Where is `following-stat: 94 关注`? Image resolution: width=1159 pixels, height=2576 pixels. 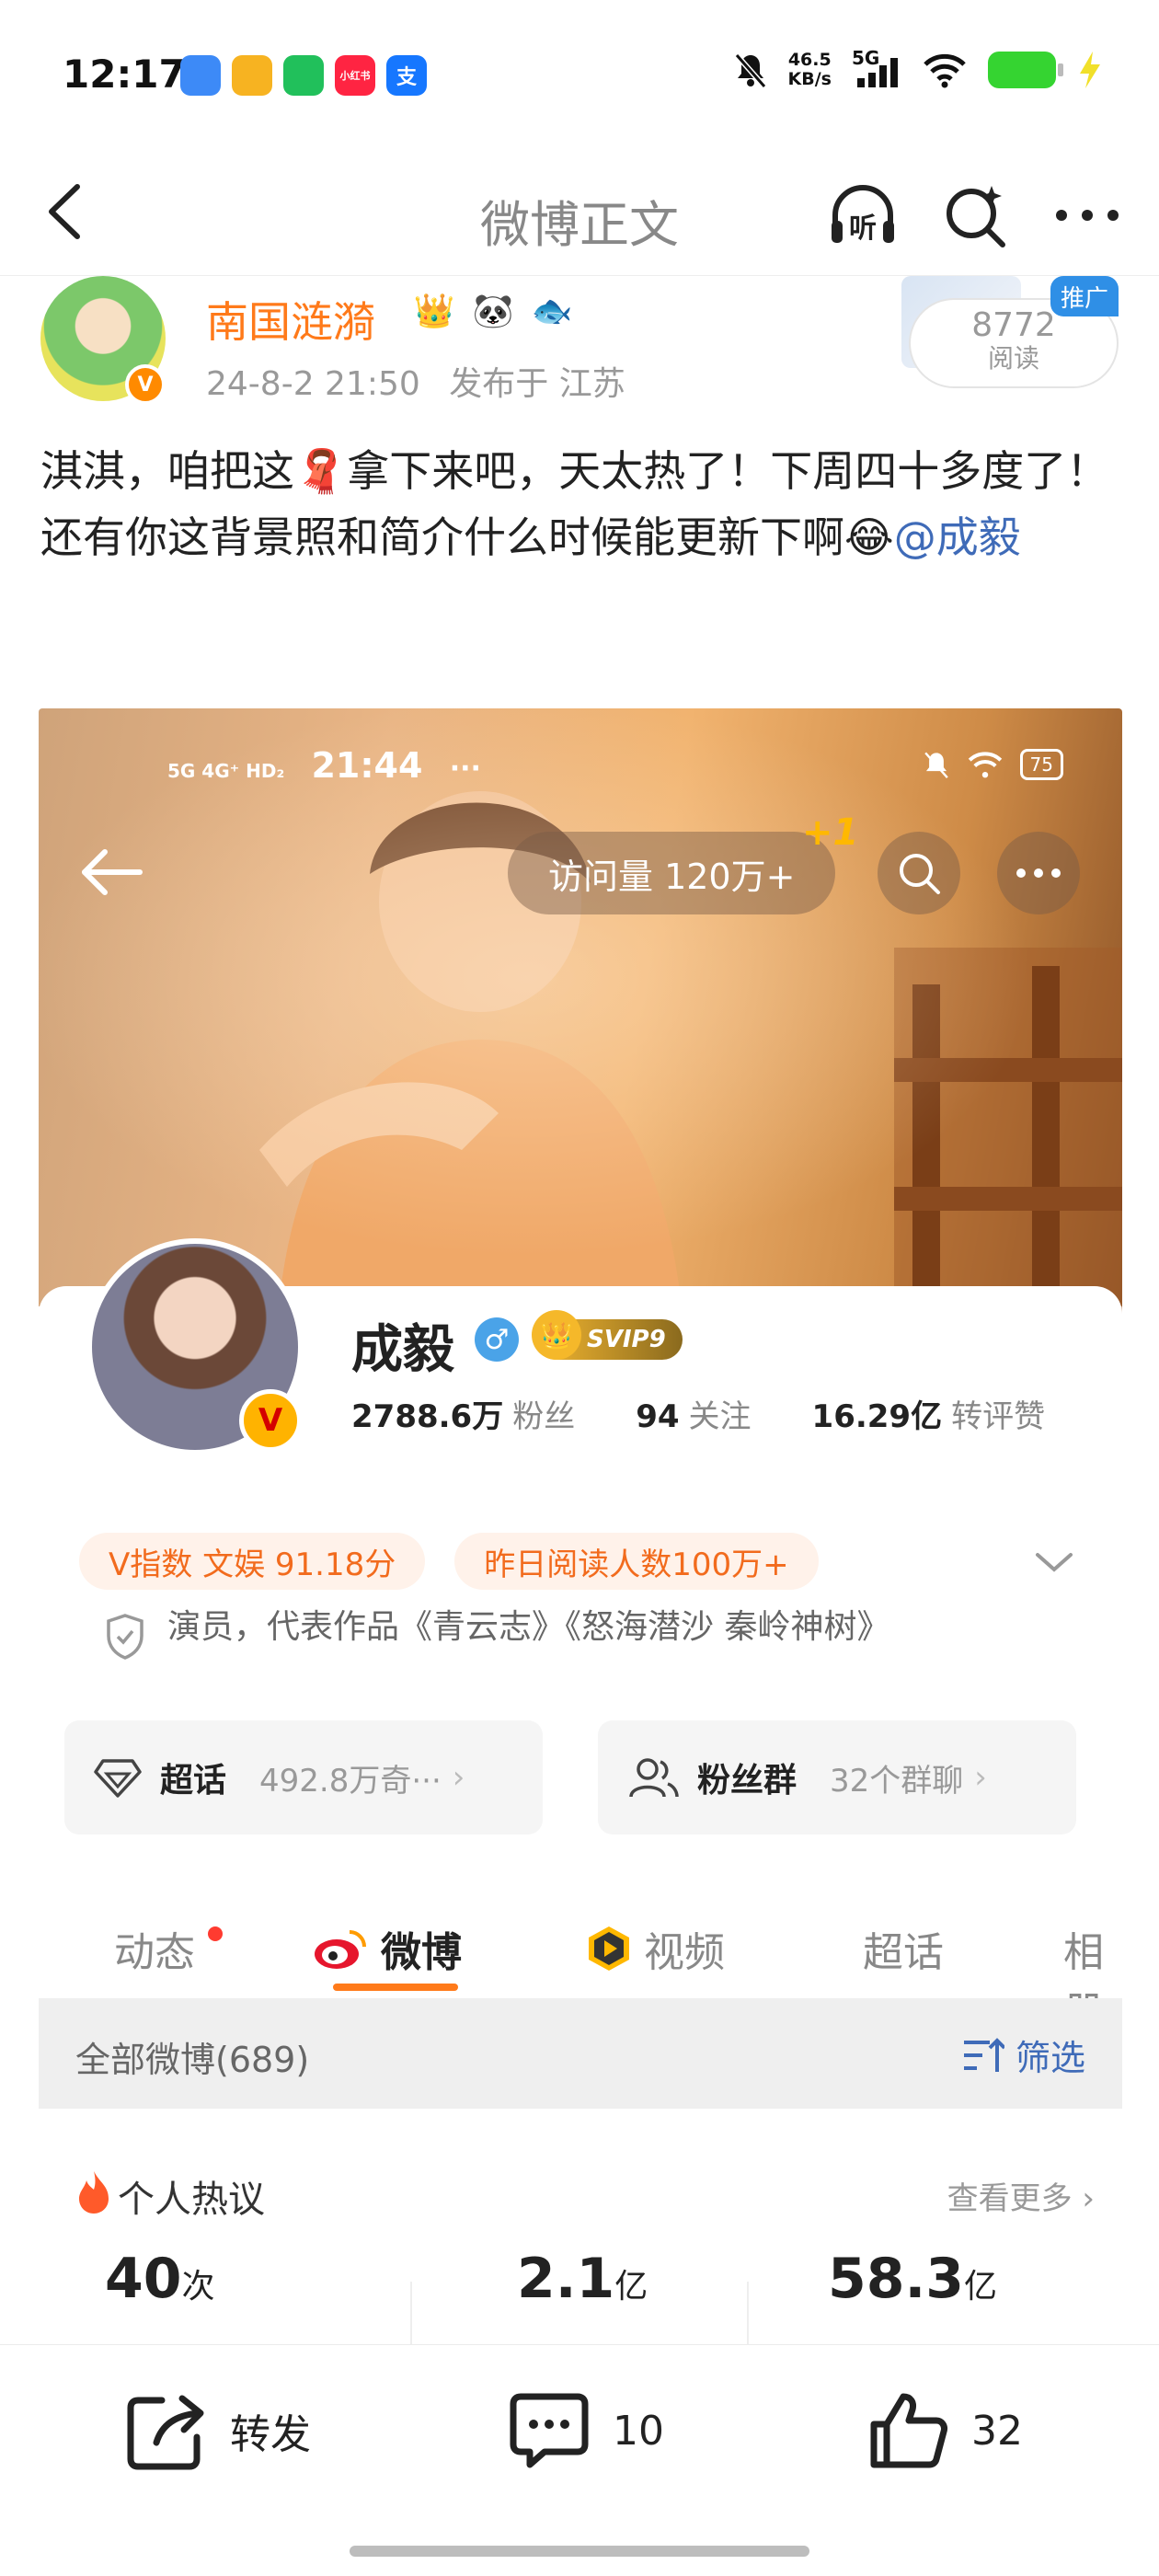 following-stat: 94 关注 is located at coordinates (693, 1413).